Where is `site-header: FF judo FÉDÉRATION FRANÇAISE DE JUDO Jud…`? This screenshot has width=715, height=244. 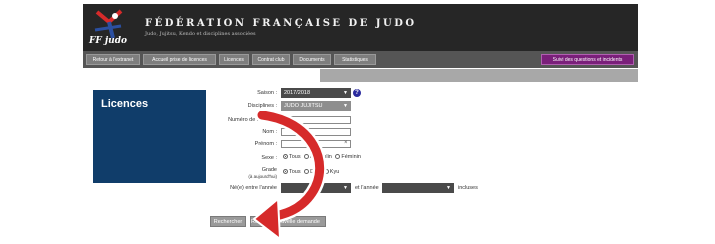
site-header: FF judo FÉDÉRATION FRANÇAISE DE JUDO Jud… is located at coordinates (360, 27).